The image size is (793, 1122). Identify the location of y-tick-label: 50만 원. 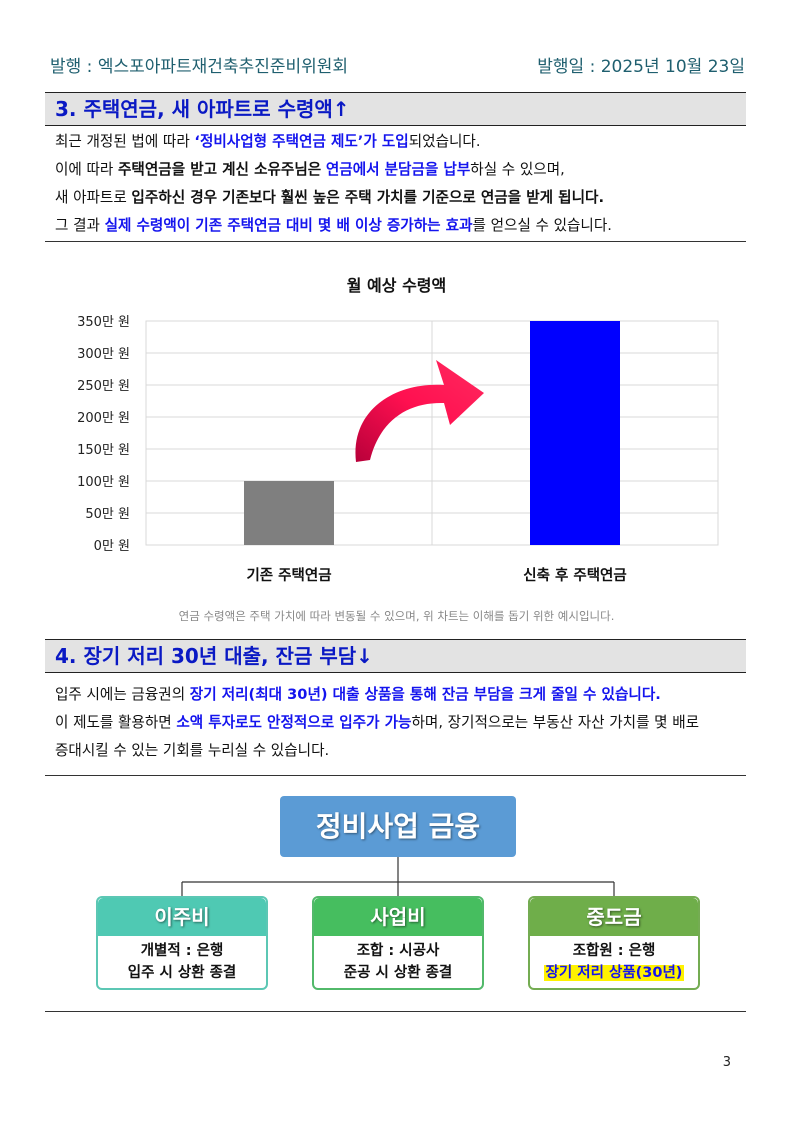
(107, 514).